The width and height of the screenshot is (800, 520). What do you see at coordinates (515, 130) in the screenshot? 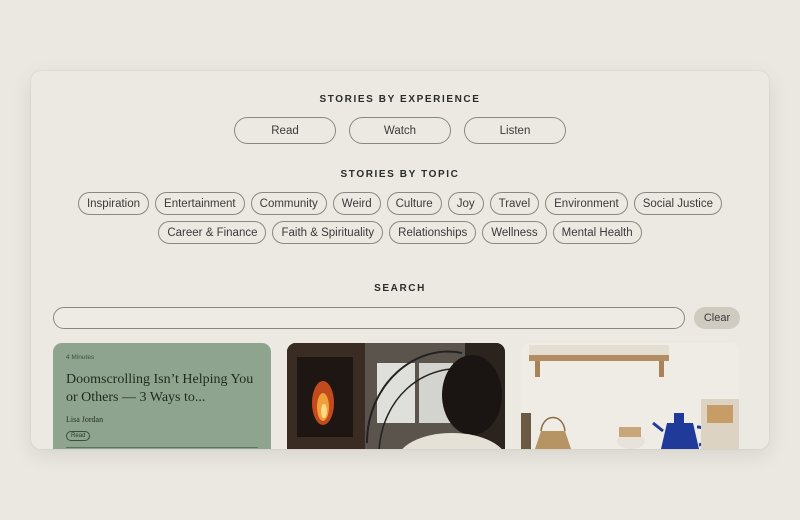
I see `experience-listen-button: Listen` at bounding box center [515, 130].